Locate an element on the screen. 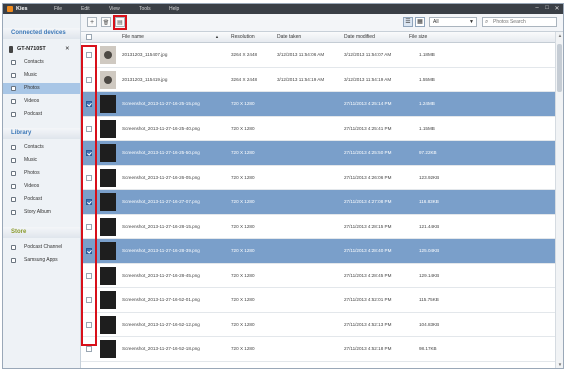 The width and height of the screenshot is (567, 371). photos-icon is located at coordinates (13, 88).